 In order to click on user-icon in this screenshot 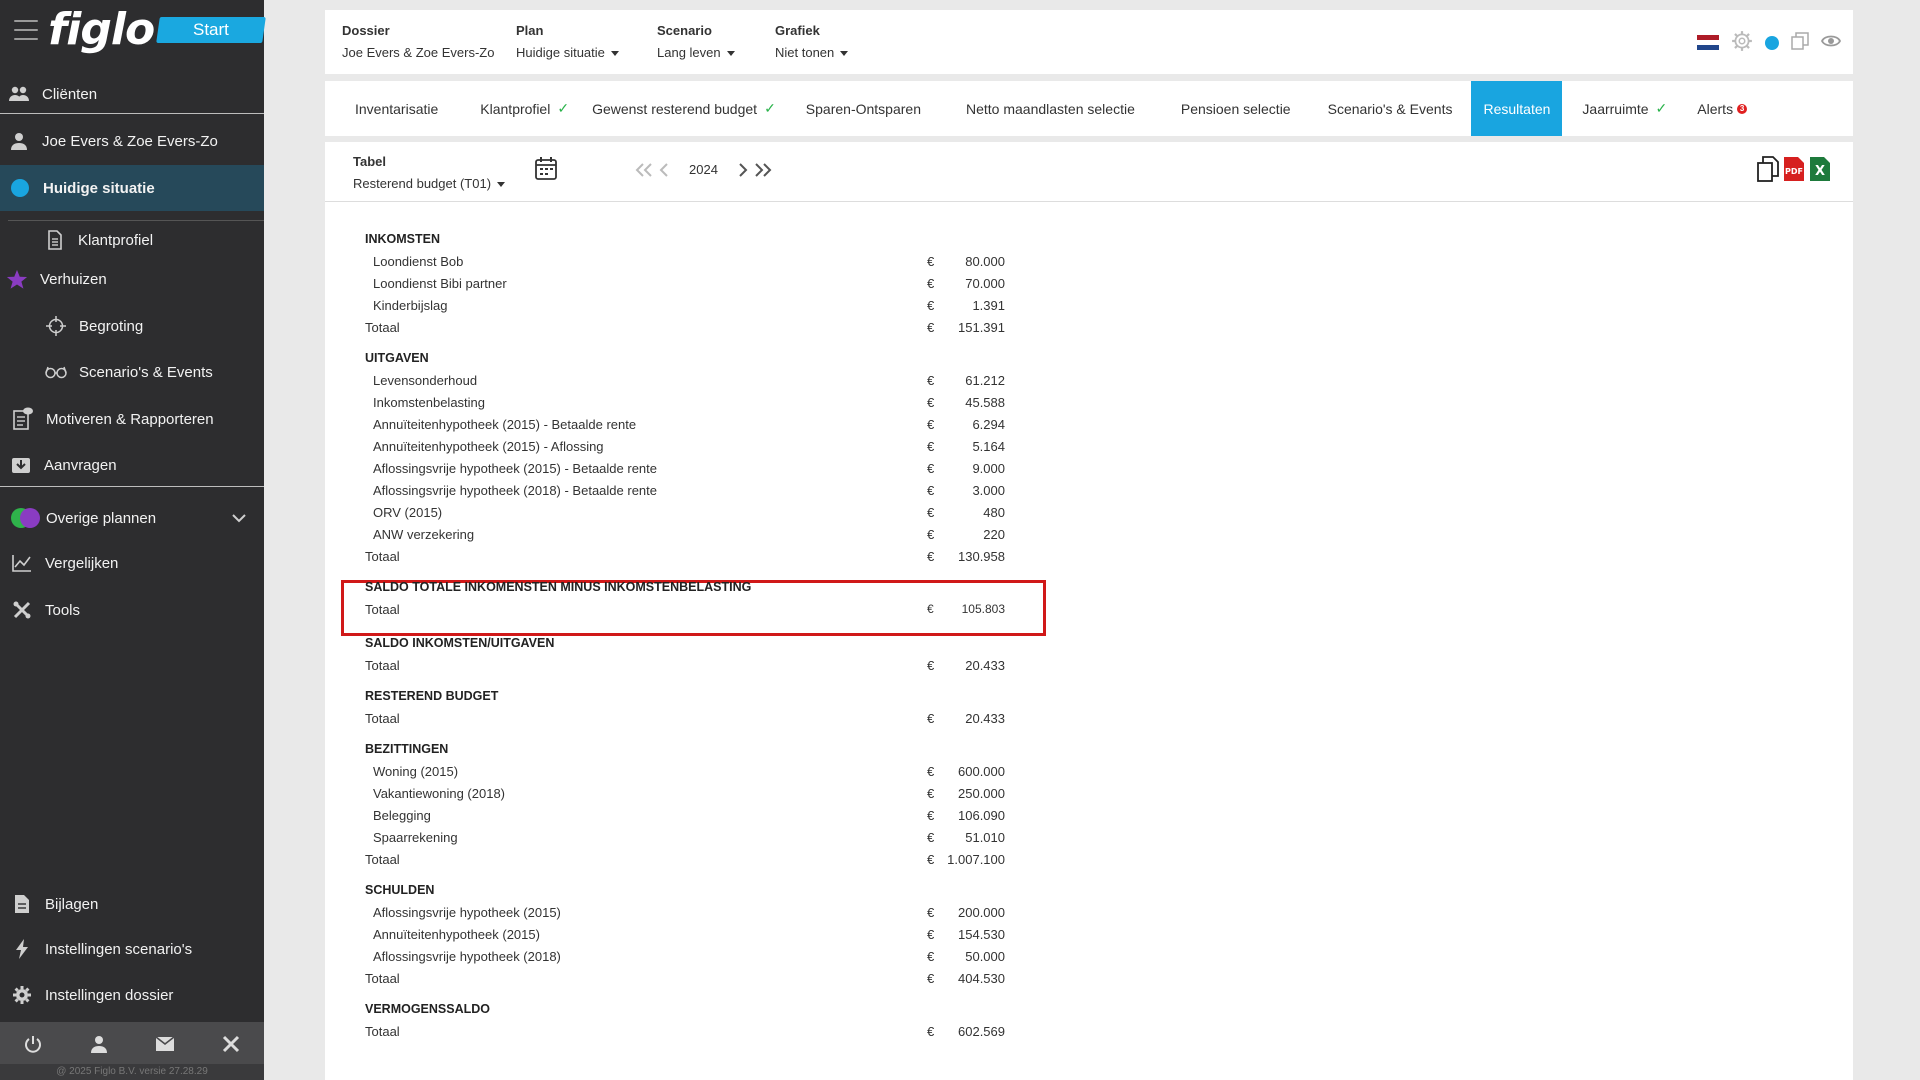, I will do `click(99, 1044)`.